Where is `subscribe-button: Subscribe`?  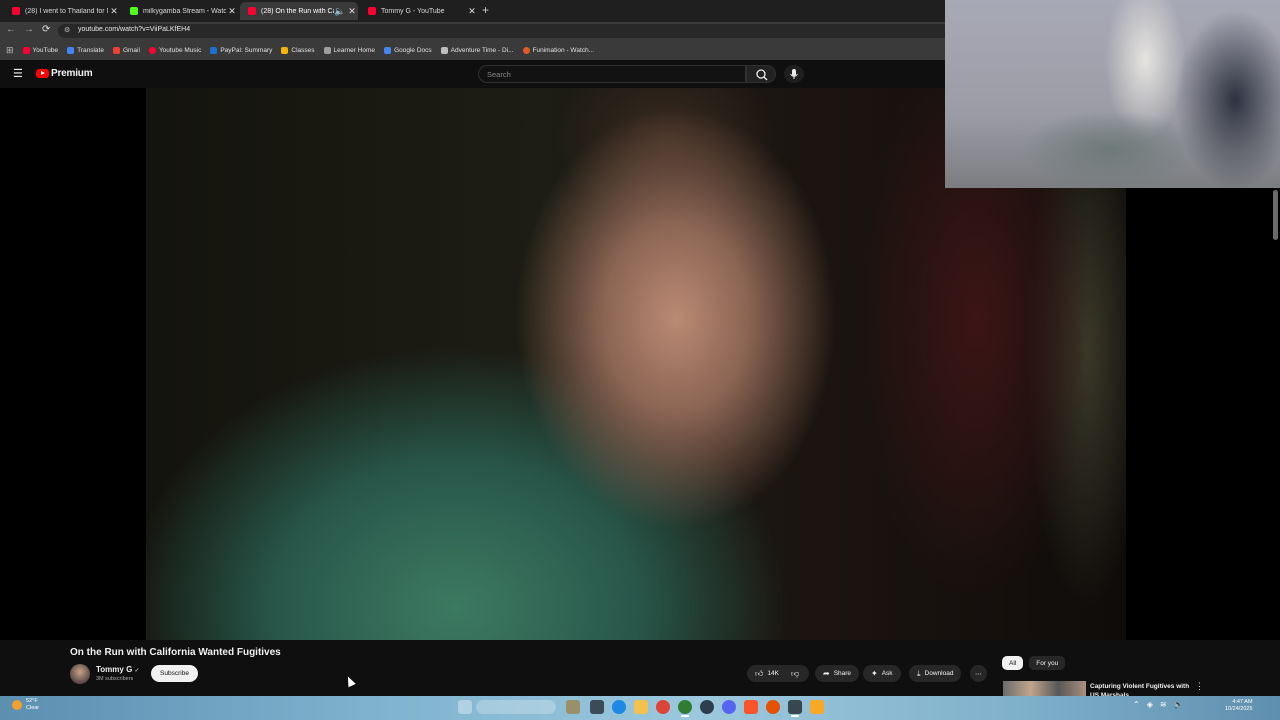 subscribe-button: Subscribe is located at coordinates (174, 673).